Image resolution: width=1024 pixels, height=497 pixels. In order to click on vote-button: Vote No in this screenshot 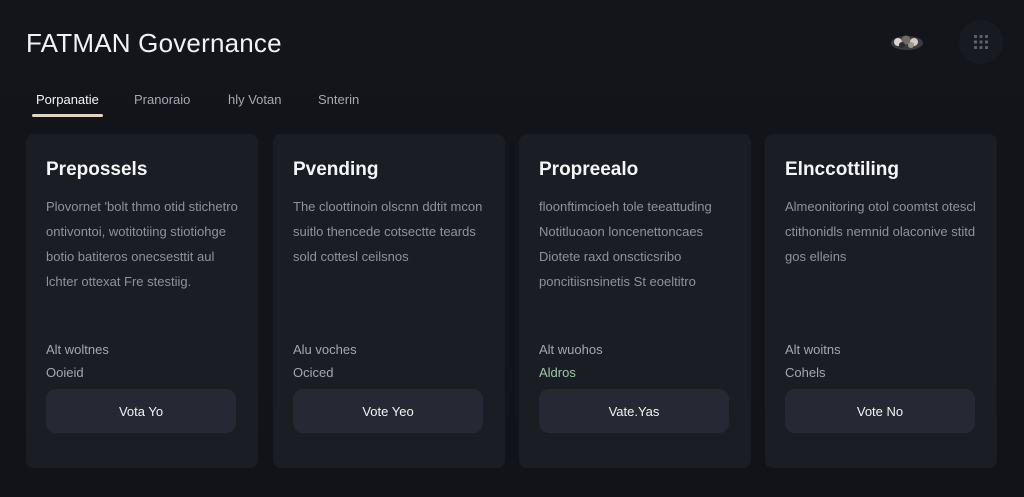, I will do `click(880, 411)`.